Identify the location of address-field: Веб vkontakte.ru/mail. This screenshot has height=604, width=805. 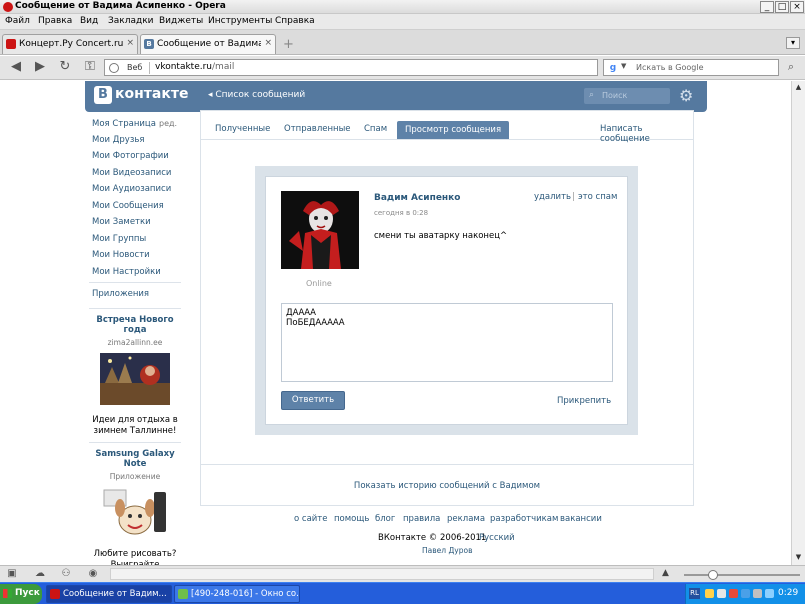
(351, 67).